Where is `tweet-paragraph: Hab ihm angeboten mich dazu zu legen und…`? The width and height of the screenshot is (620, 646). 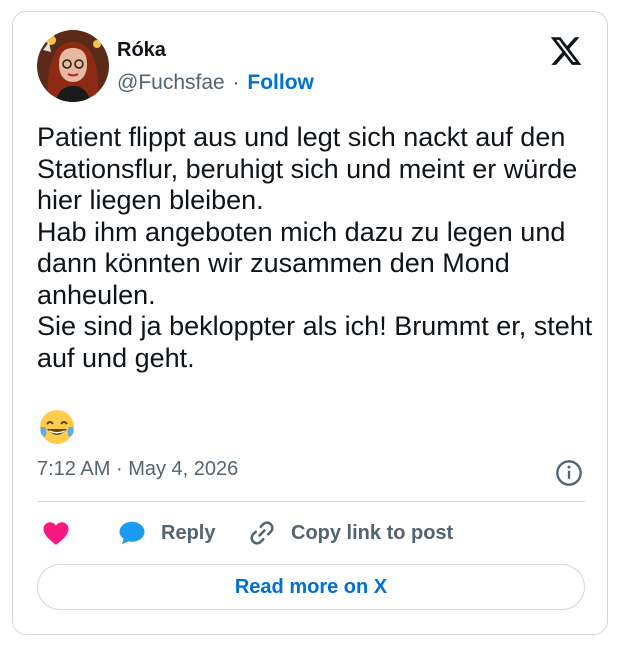 tweet-paragraph: Hab ihm angeboten mich dazu zu legen und… is located at coordinates (301, 263).